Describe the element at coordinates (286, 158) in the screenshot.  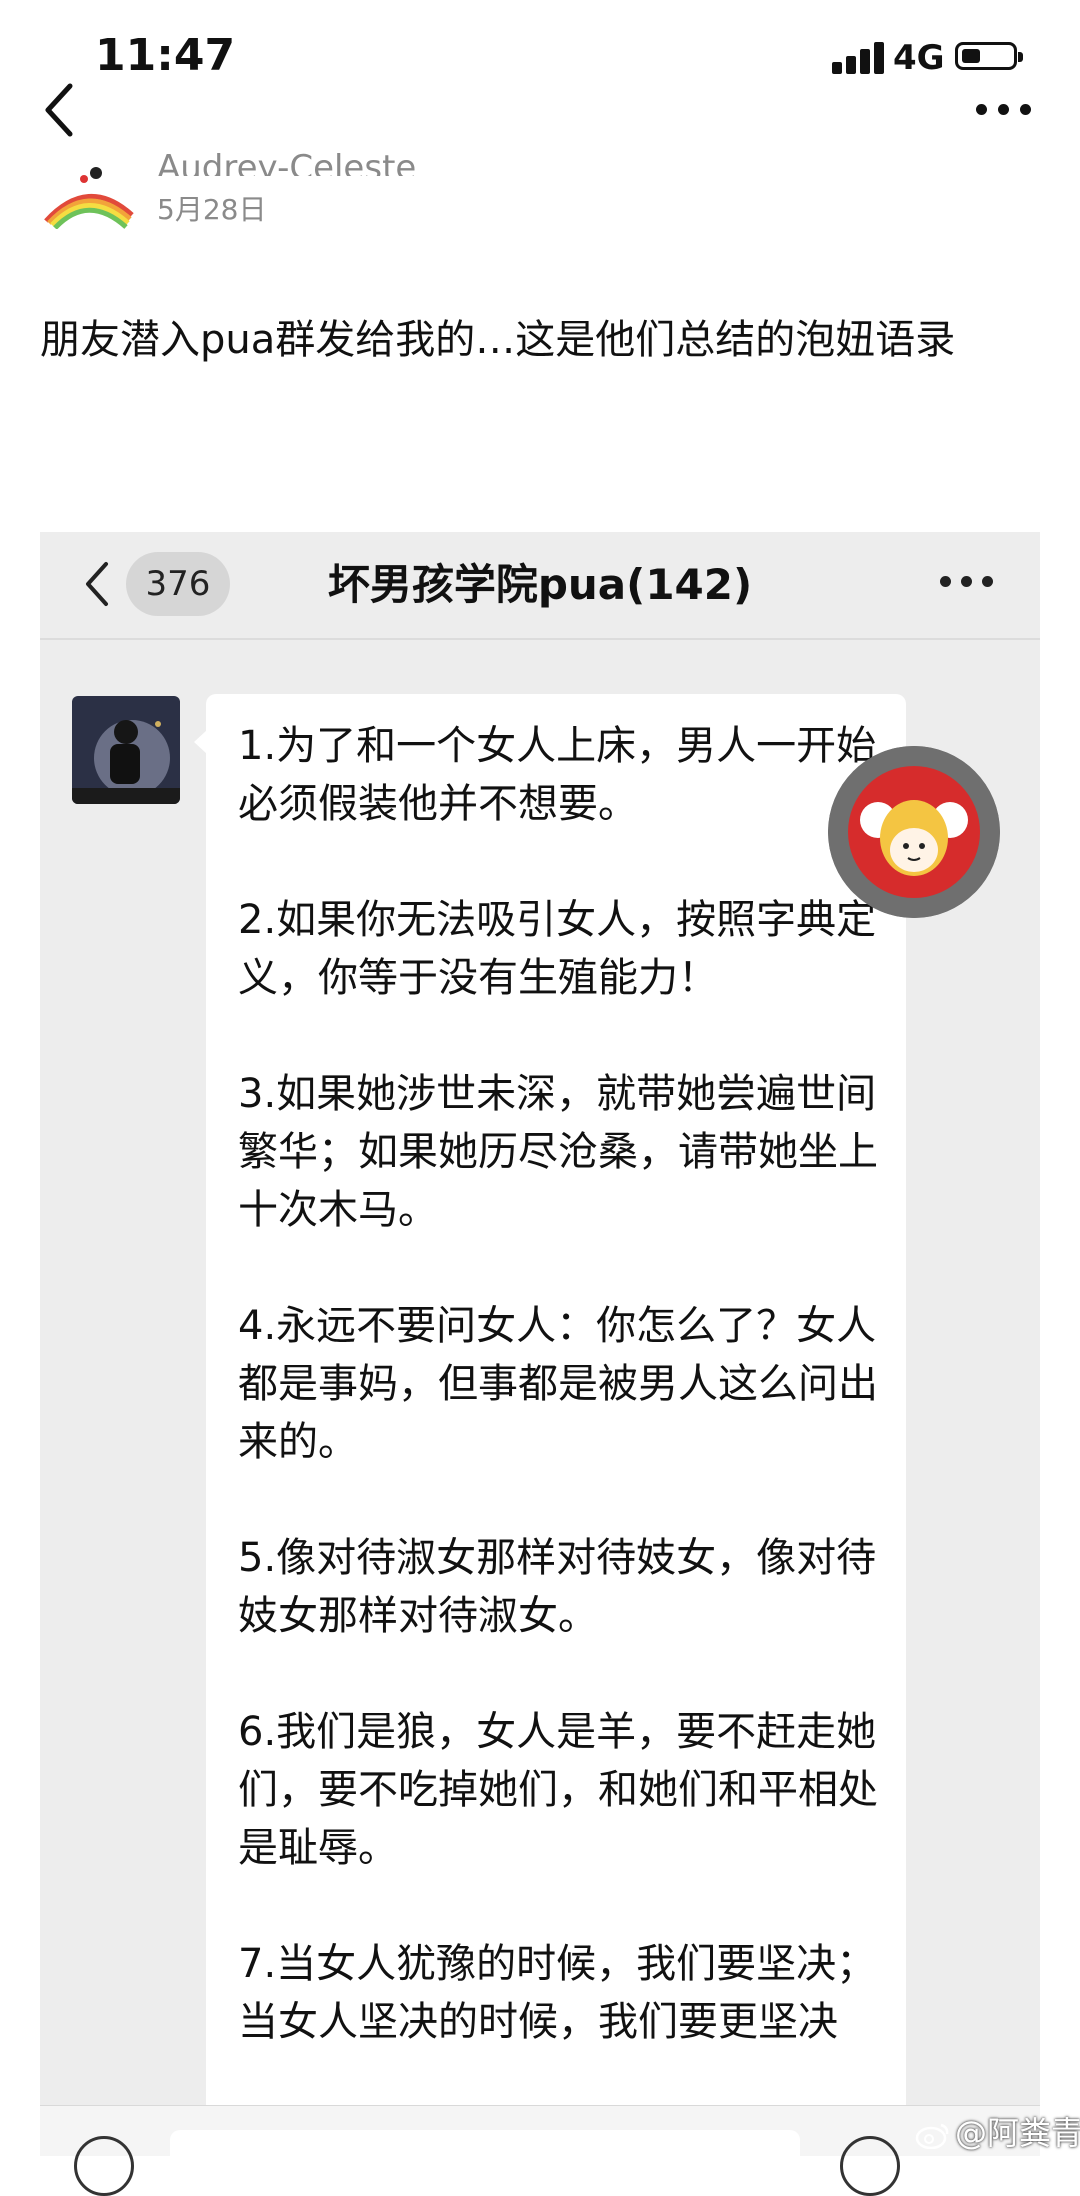
I see `author-name: Audrey-Celeste` at that location.